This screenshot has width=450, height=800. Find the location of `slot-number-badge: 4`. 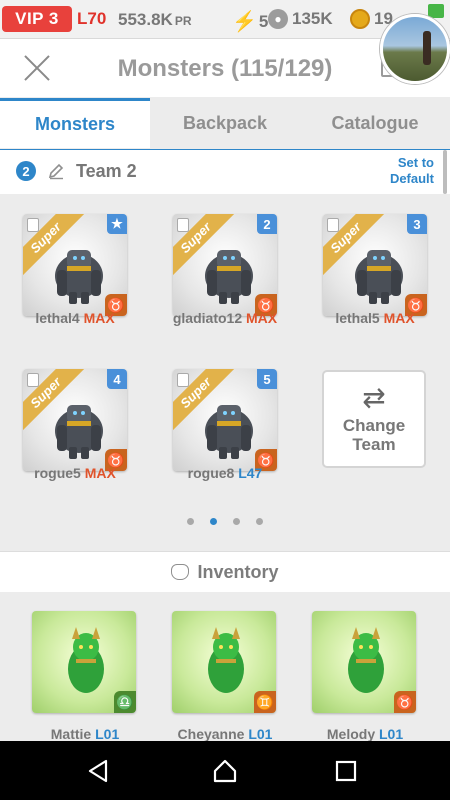

slot-number-badge: 4 is located at coordinates (117, 379).